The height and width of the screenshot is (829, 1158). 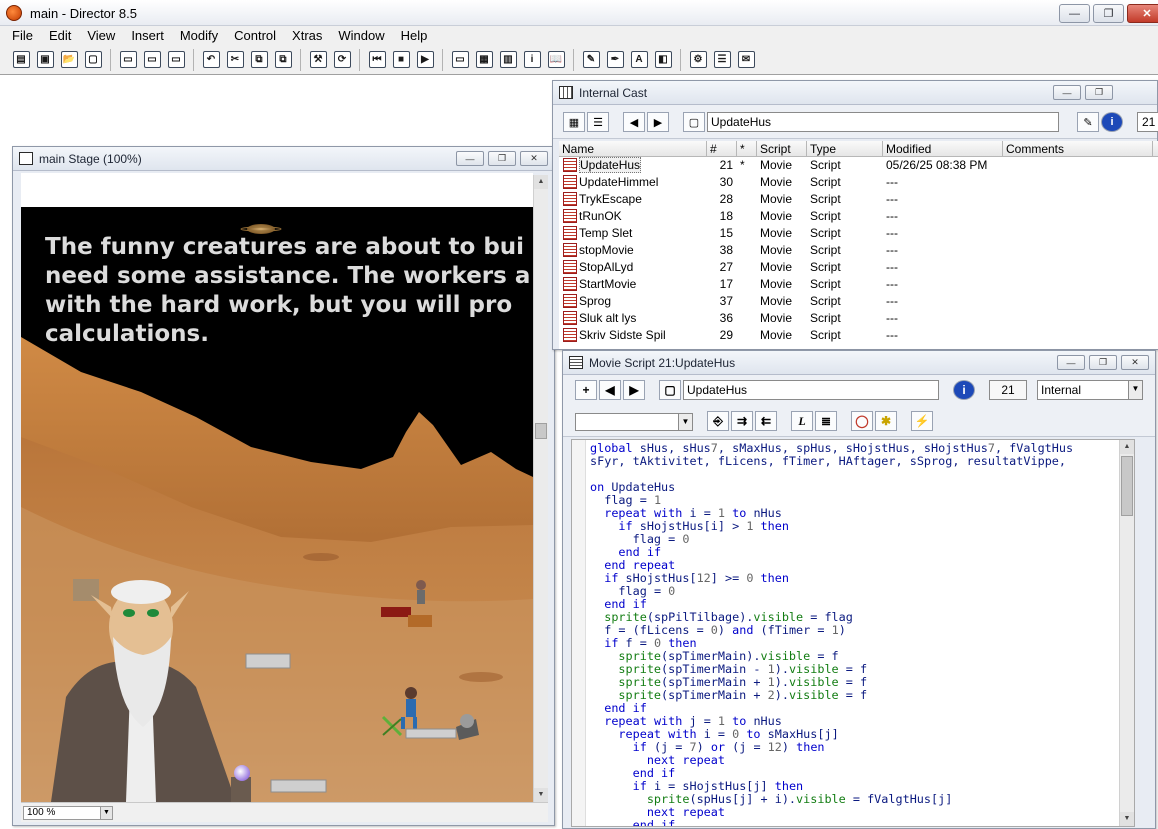 I want to click on cast-minimize-button: —, so click(x=1067, y=92).